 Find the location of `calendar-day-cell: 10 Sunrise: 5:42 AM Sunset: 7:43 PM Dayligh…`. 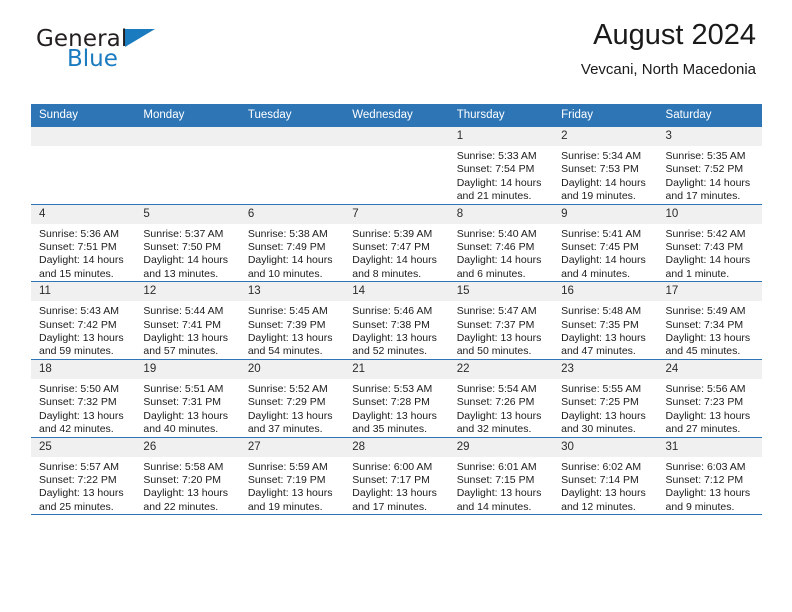

calendar-day-cell: 10 Sunrise: 5:42 AM Sunset: 7:43 PM Dayligh… is located at coordinates (709, 242).